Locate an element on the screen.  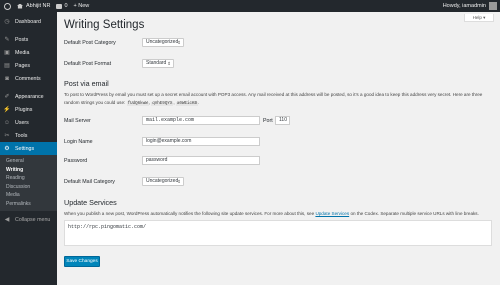
submenu-item-writing: Writing is located at coordinates (28, 170).